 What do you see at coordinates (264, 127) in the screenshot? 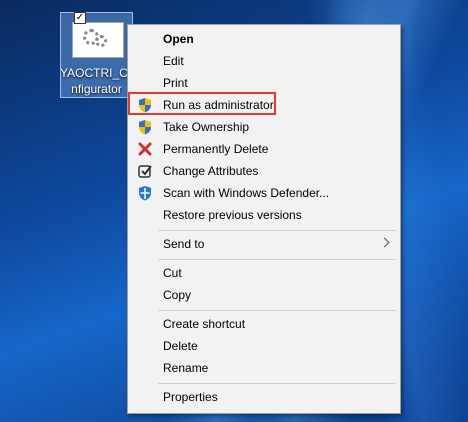
I see `menu-item-take-ownership: Take Ownership` at bounding box center [264, 127].